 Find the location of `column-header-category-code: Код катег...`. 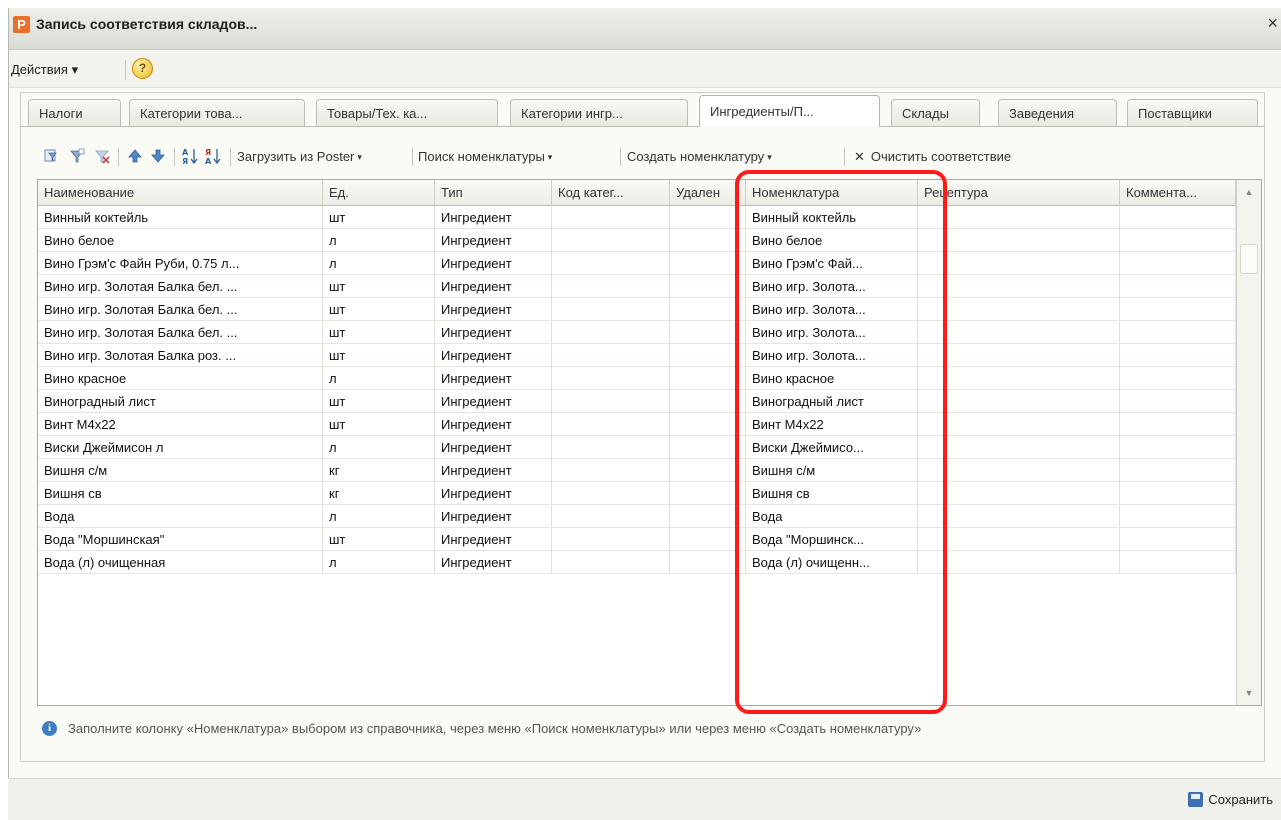

column-header-category-code: Код катег... is located at coordinates (611, 193).